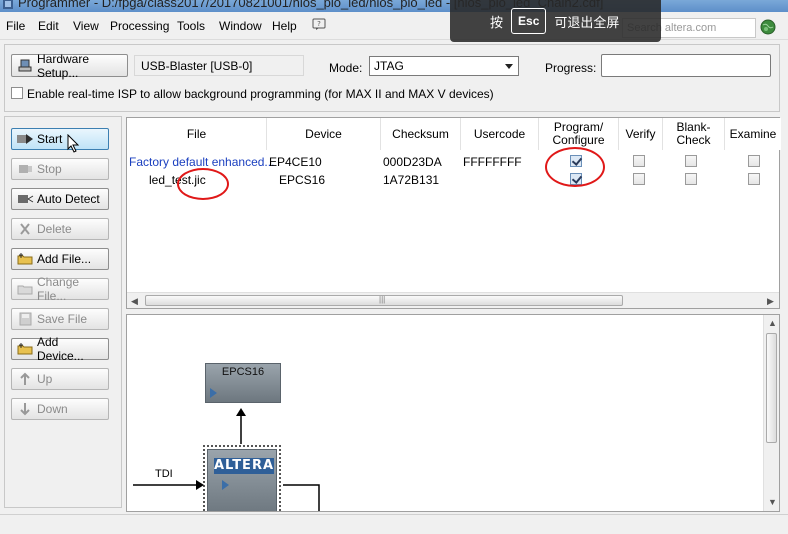  I want to click on epcs16-chip-label: EPCS16, so click(243, 372).